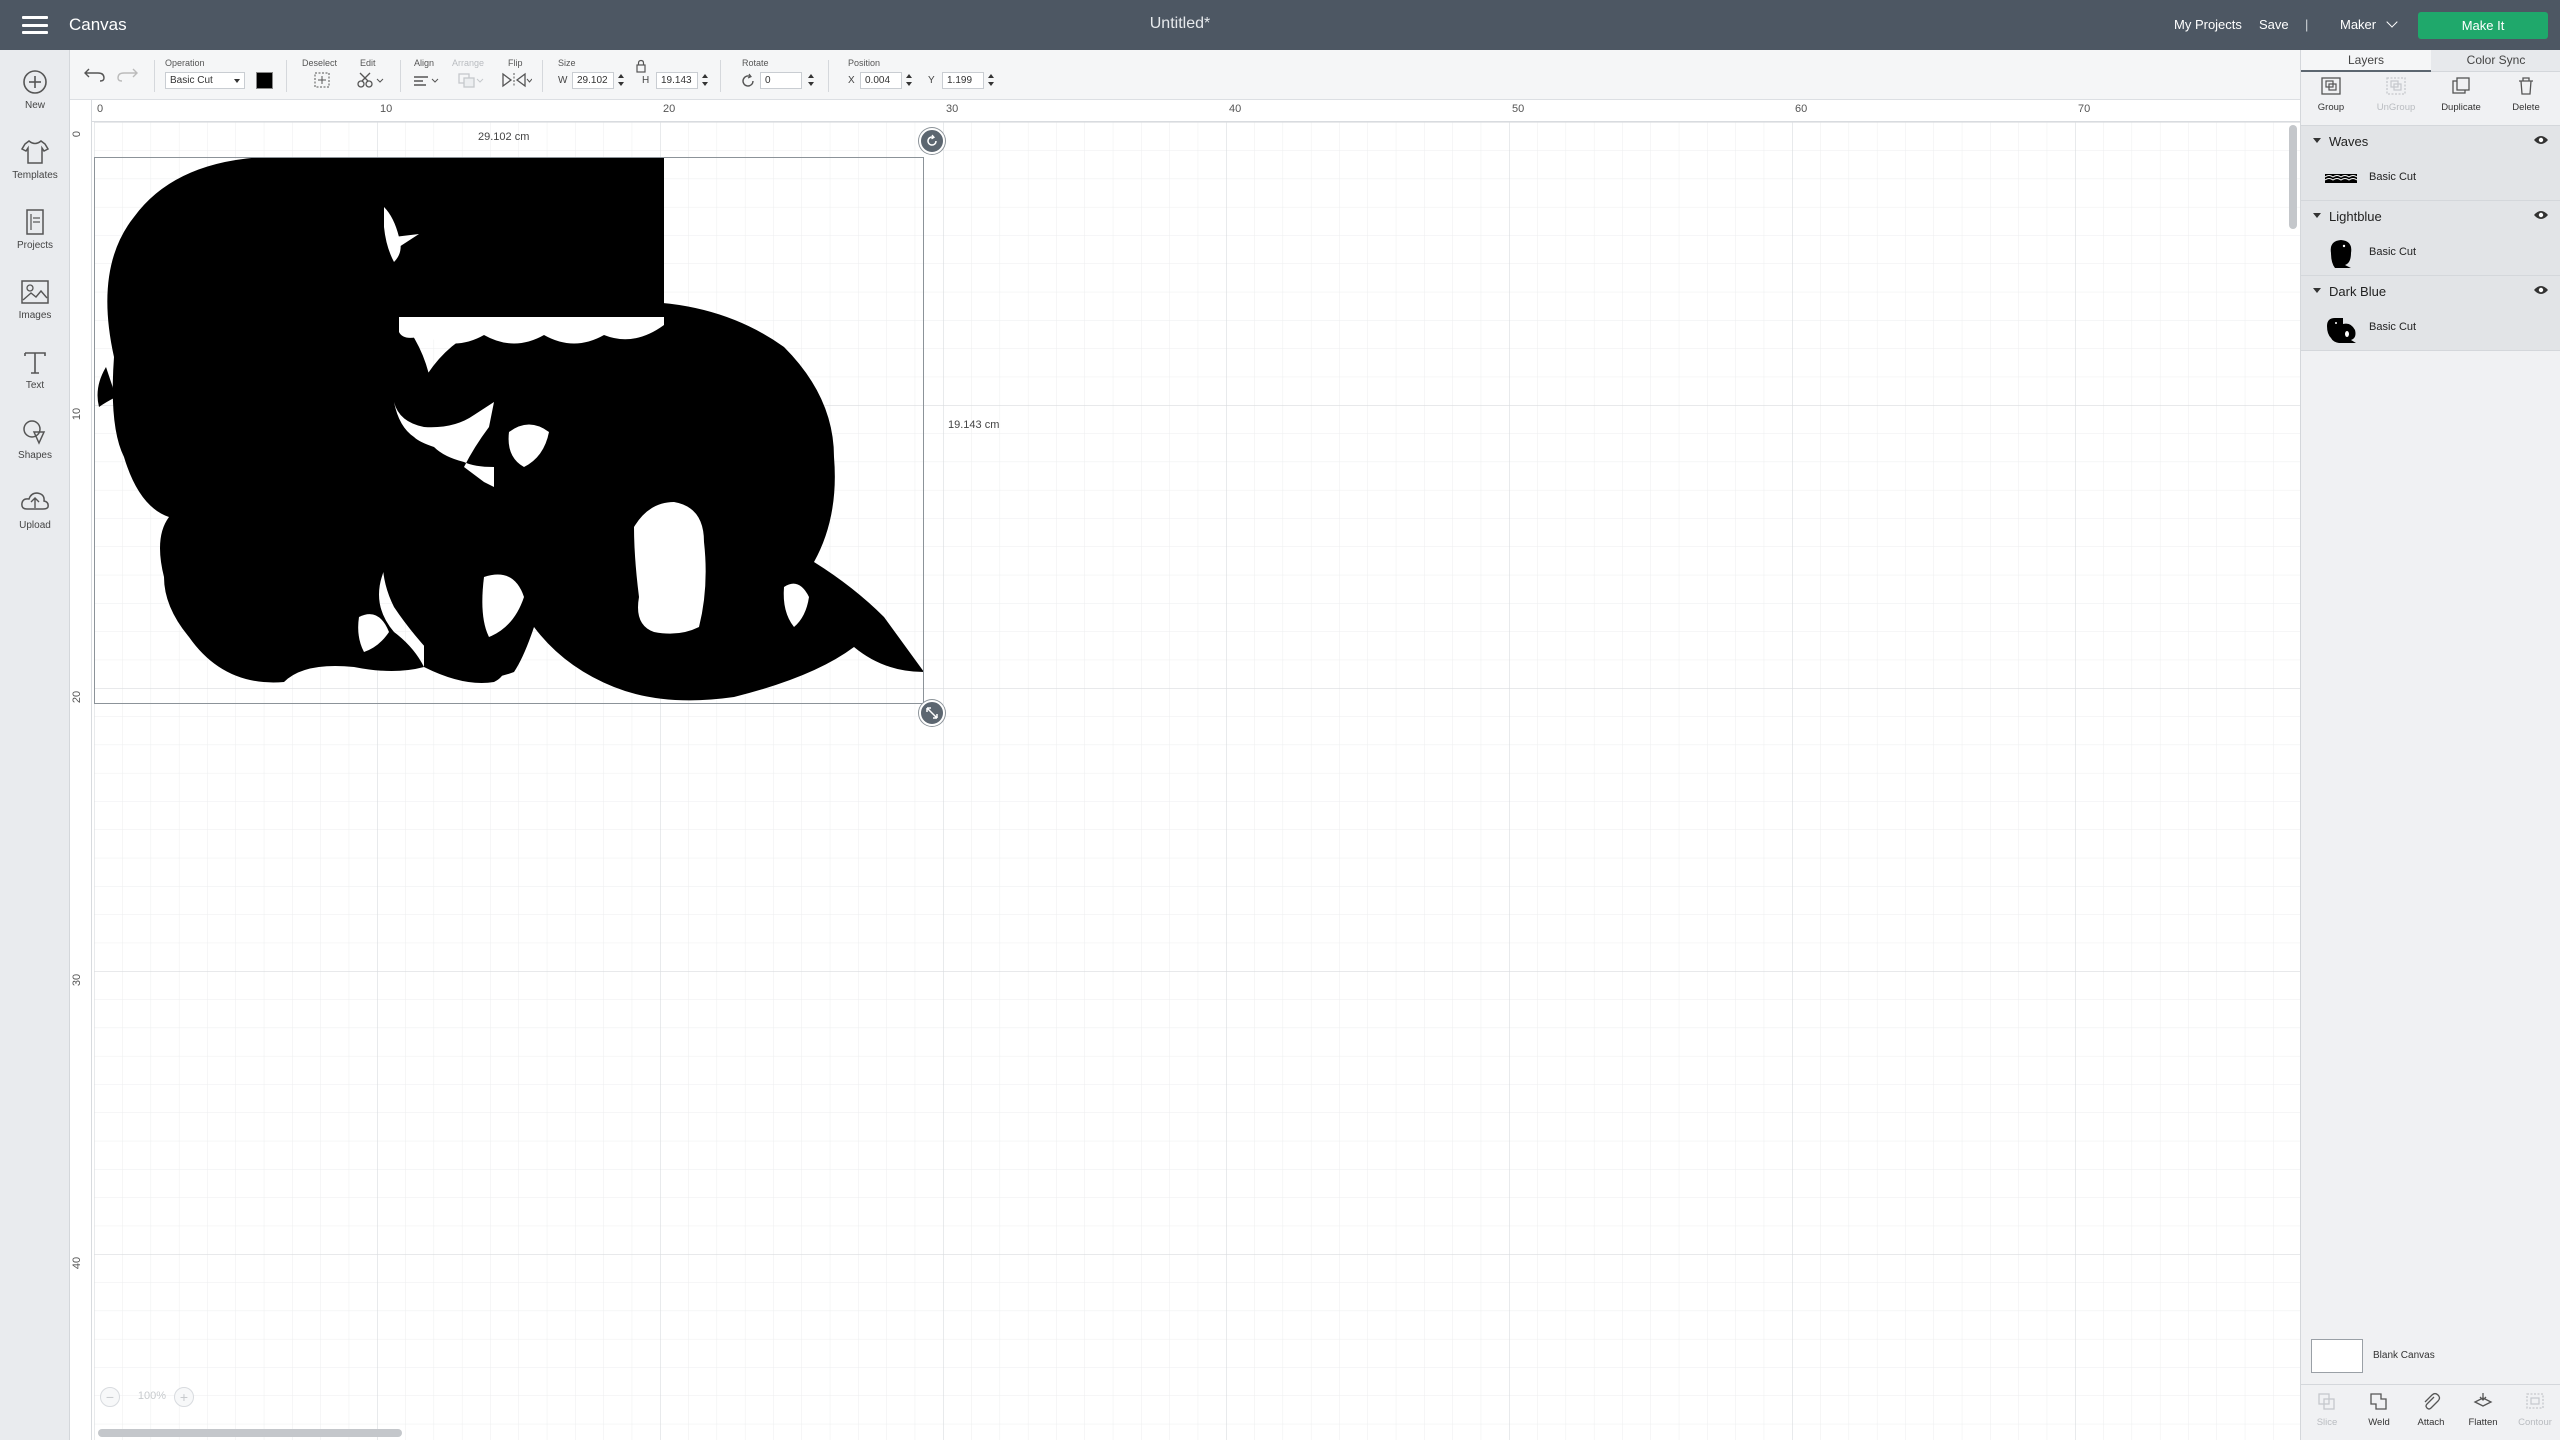 The height and width of the screenshot is (1440, 2560). I want to click on weld-button: Weld, so click(2379, 1409).